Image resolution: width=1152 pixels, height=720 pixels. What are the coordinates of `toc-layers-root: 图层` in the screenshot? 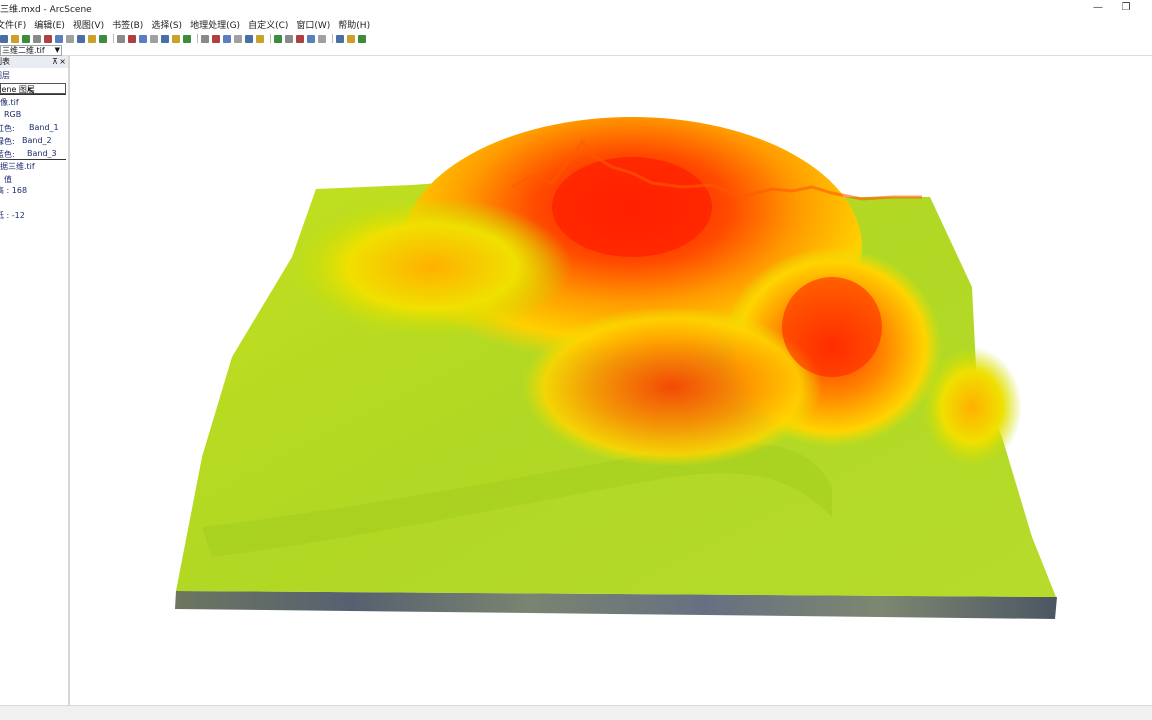 It's located at (5, 75).